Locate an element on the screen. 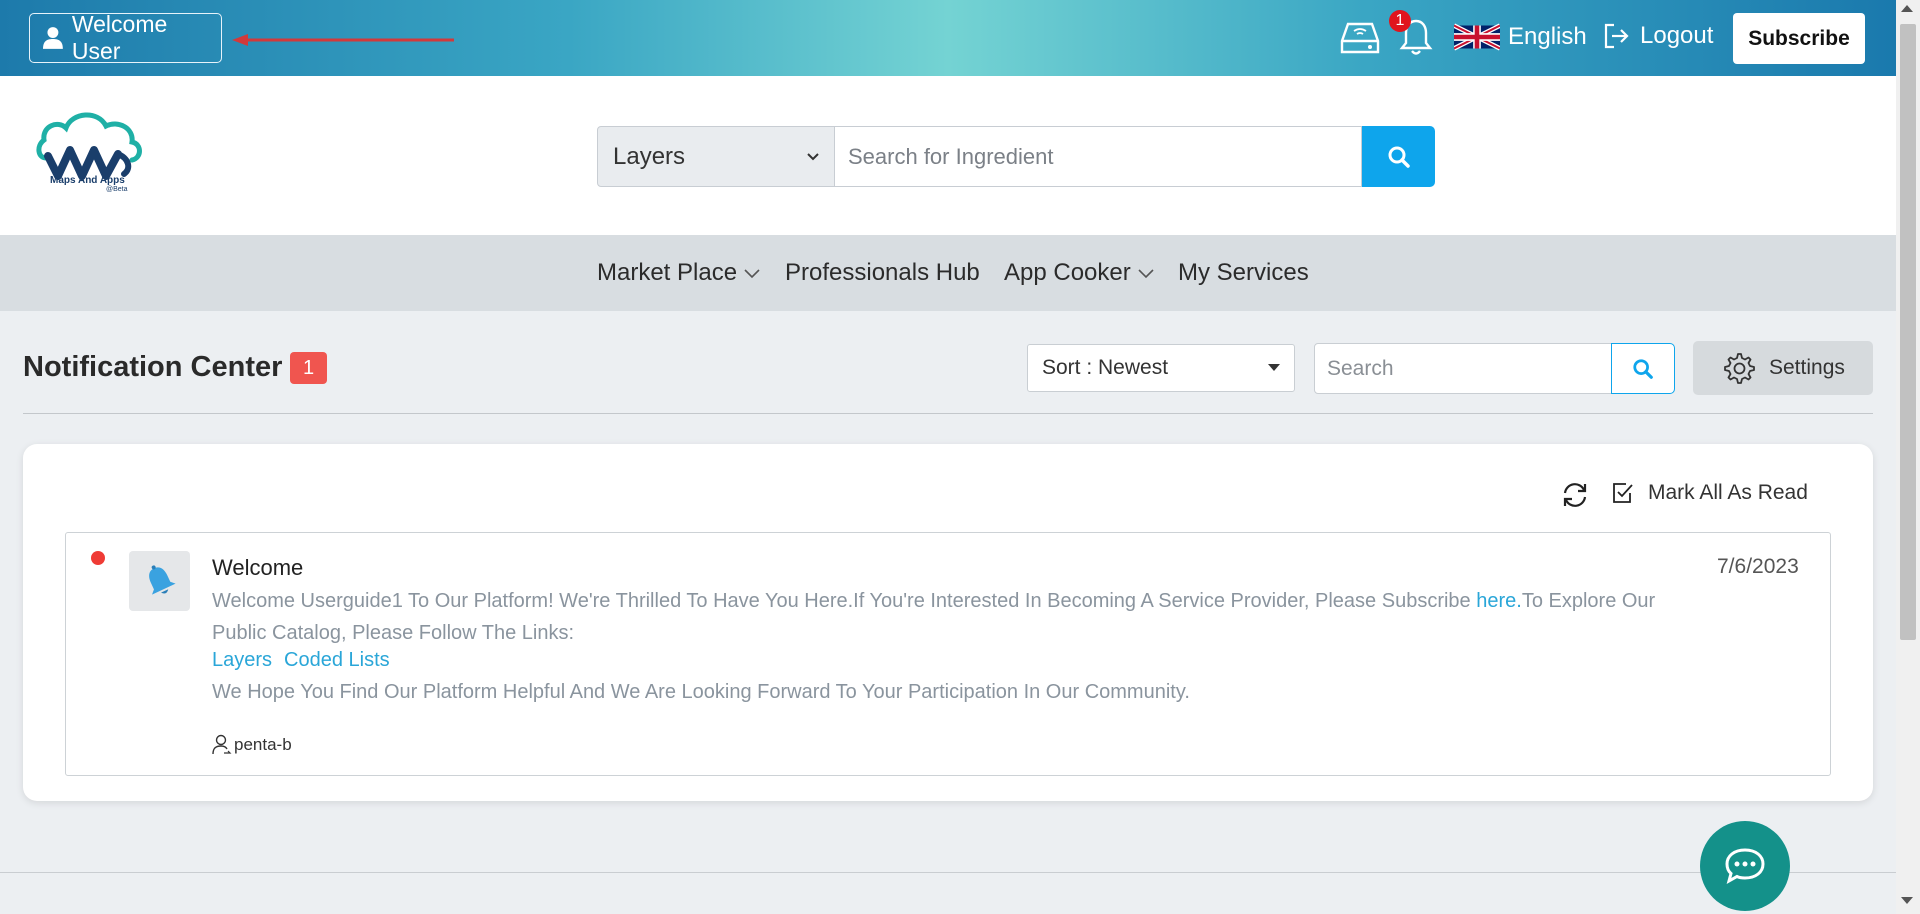  notification-author: penta-b is located at coordinates (252, 745).